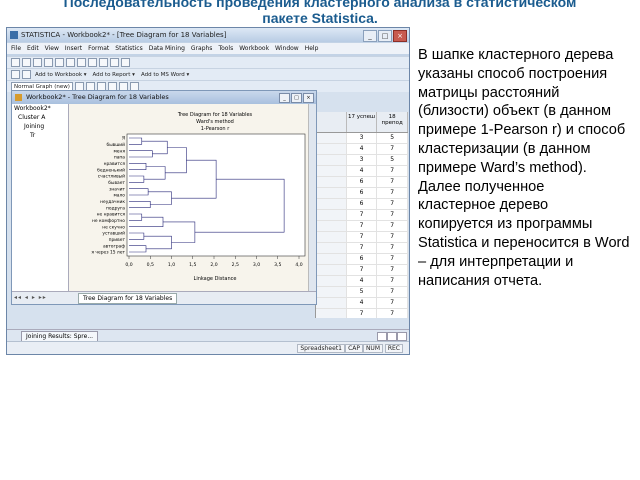 The image size is (640, 480). Describe the element at coordinates (192, 265) in the screenshot. I see `x-tick-label: 1,5` at that location.